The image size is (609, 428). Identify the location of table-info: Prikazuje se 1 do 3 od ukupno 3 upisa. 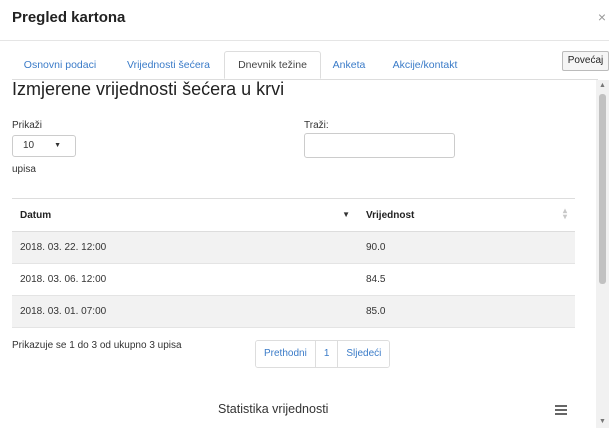
(97, 345).